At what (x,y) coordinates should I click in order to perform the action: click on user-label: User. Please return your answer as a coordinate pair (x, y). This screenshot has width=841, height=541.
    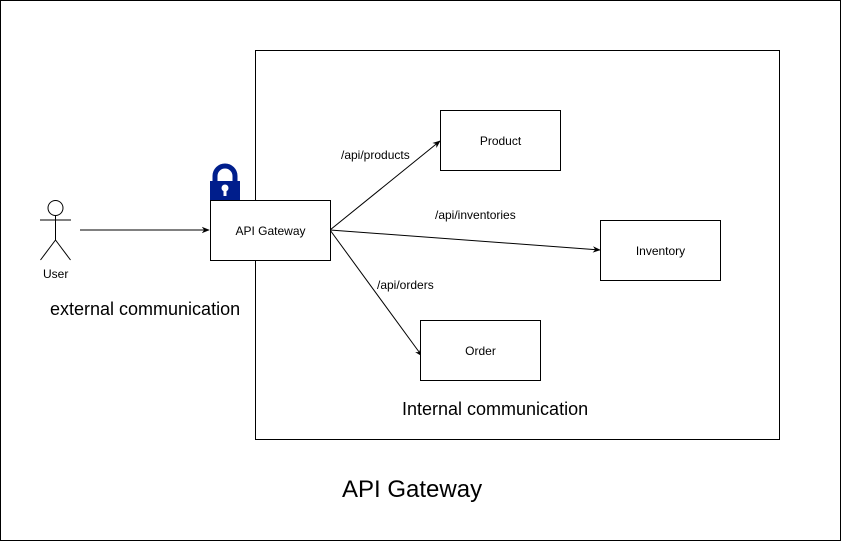
    Looking at the image, I should click on (56, 274).